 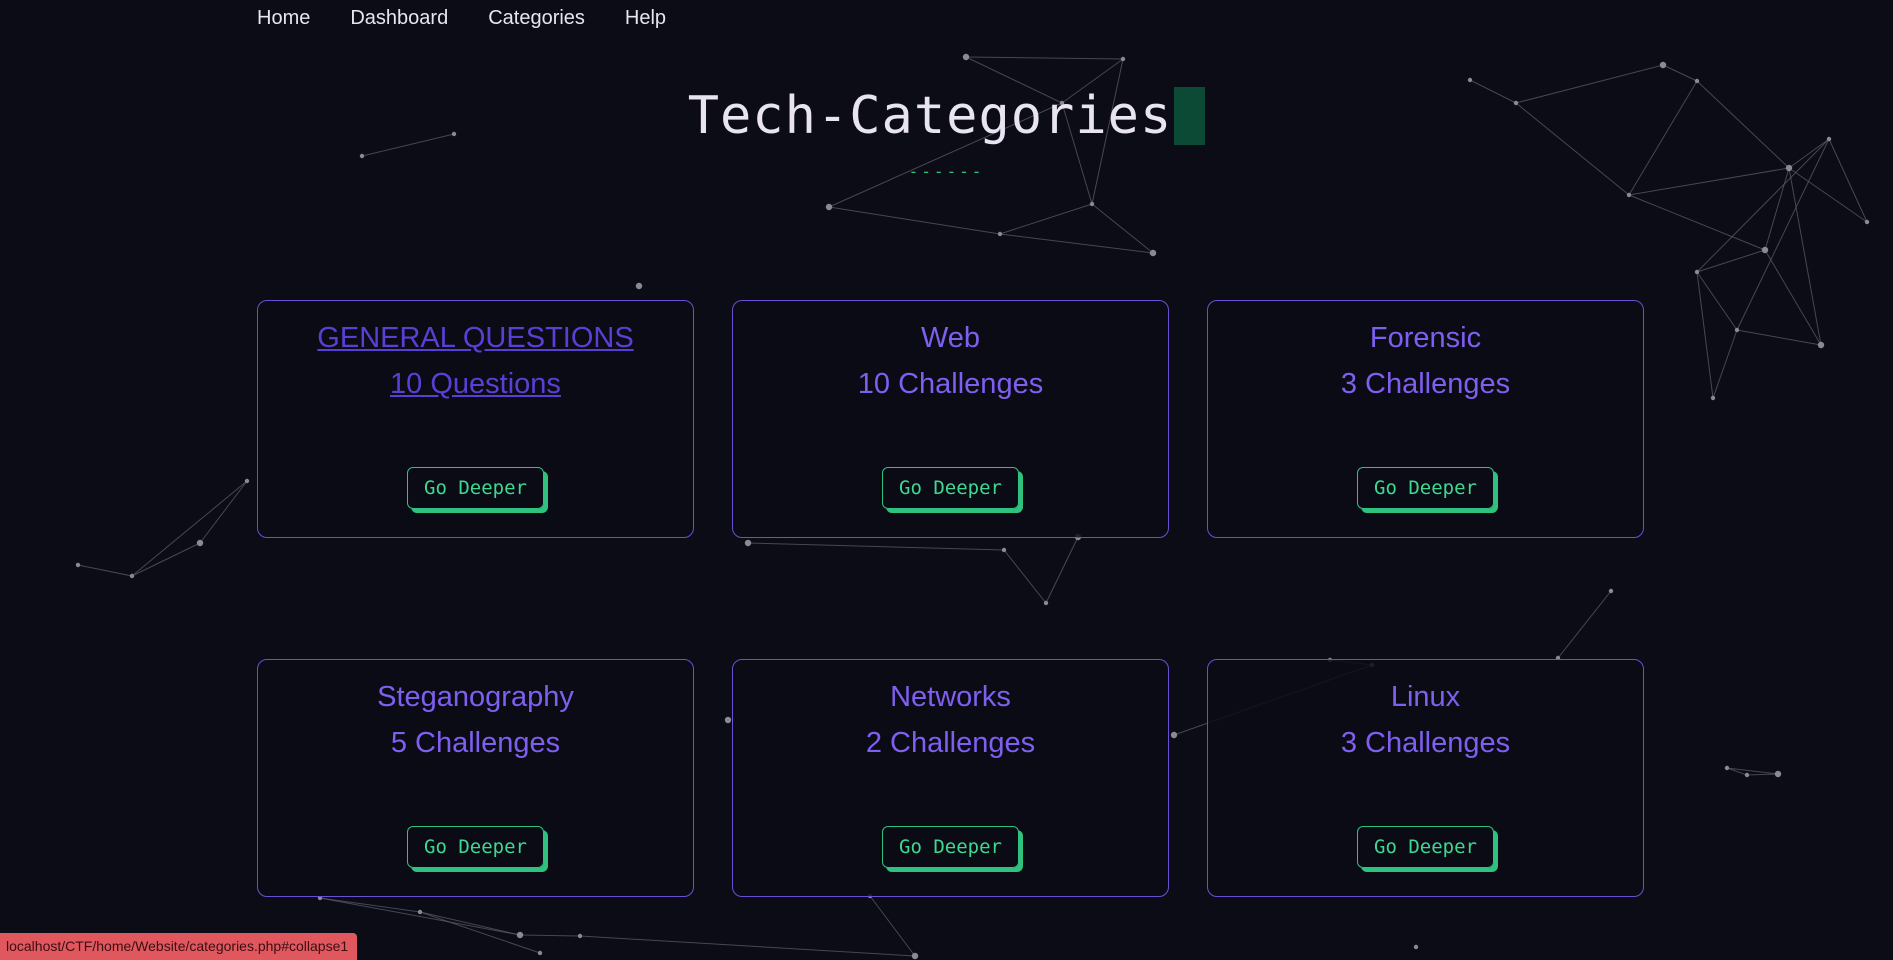 I want to click on category-title: Forensic, so click(x=1425, y=338).